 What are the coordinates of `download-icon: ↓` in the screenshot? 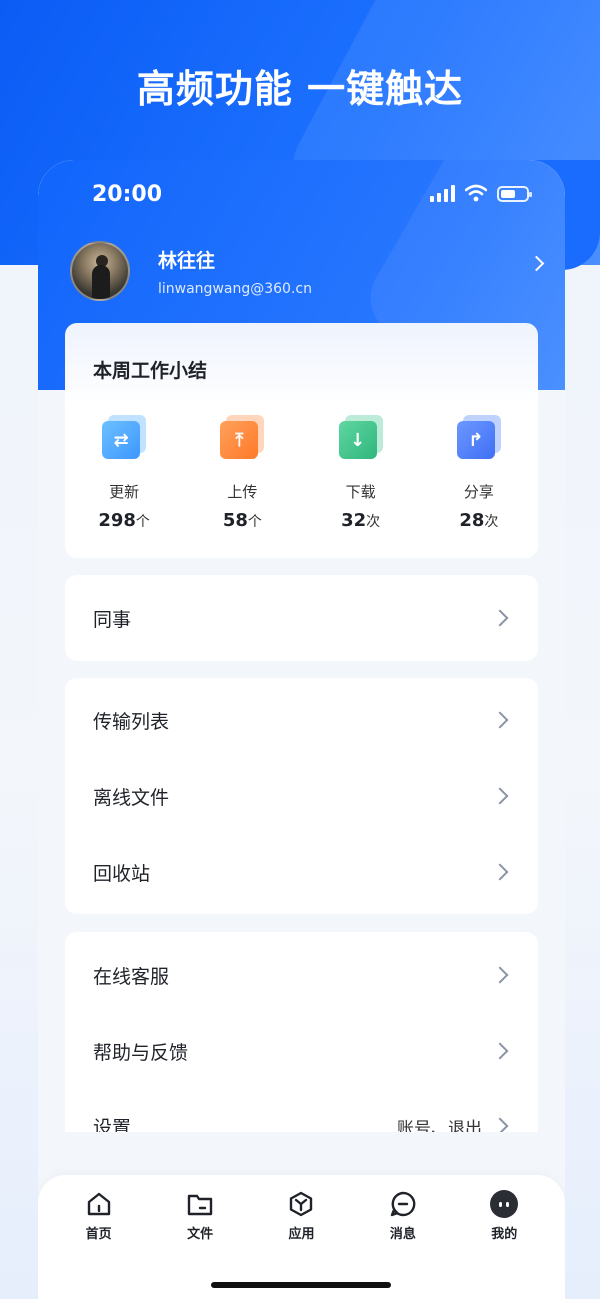 It's located at (360, 437).